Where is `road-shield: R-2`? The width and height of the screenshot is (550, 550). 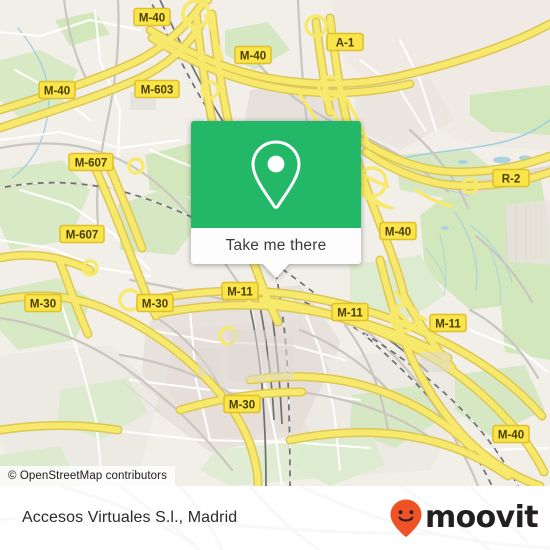
road-shield: R-2 is located at coordinates (511, 178).